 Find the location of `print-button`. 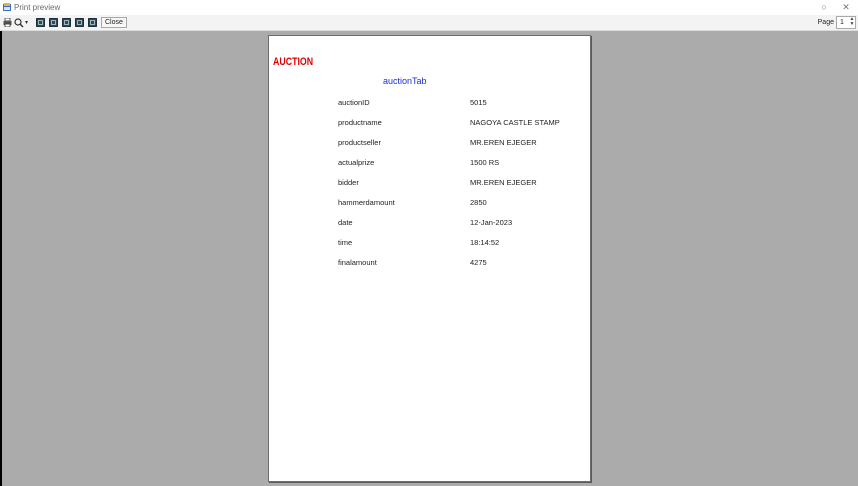

print-button is located at coordinates (7, 22).